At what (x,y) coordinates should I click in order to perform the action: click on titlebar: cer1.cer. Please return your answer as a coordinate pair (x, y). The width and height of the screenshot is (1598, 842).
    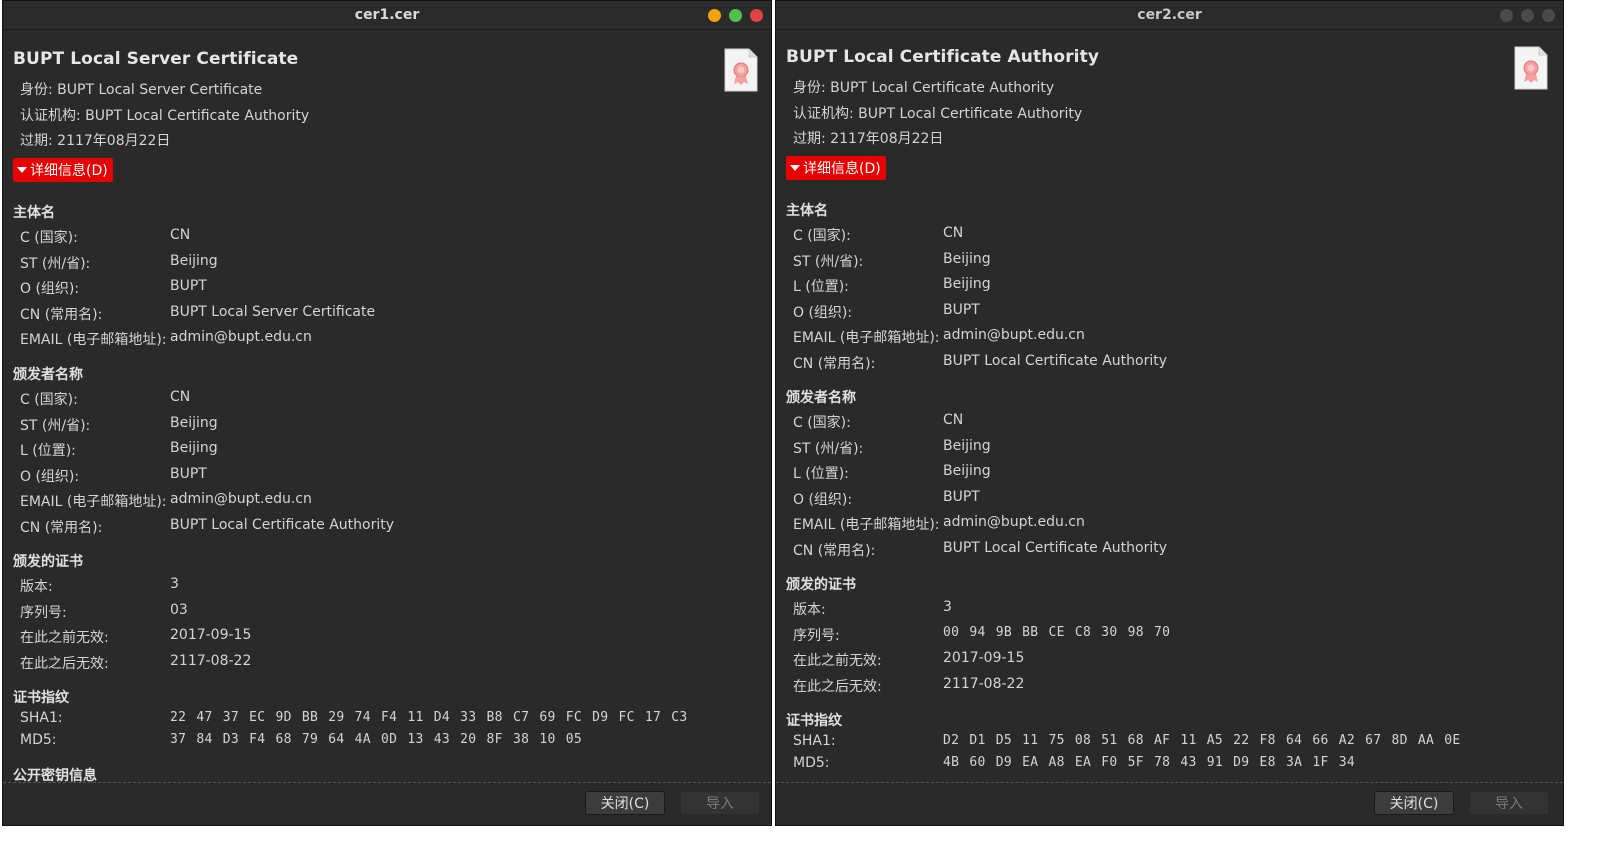
    Looking at the image, I should click on (387, 15).